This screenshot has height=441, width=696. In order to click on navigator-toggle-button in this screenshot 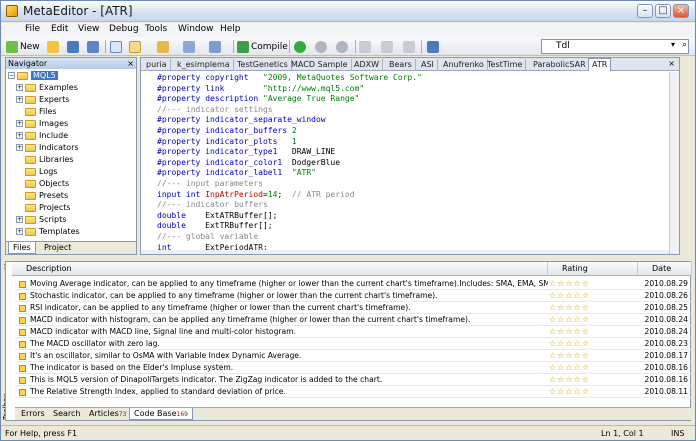, I will do `click(116, 46)`.